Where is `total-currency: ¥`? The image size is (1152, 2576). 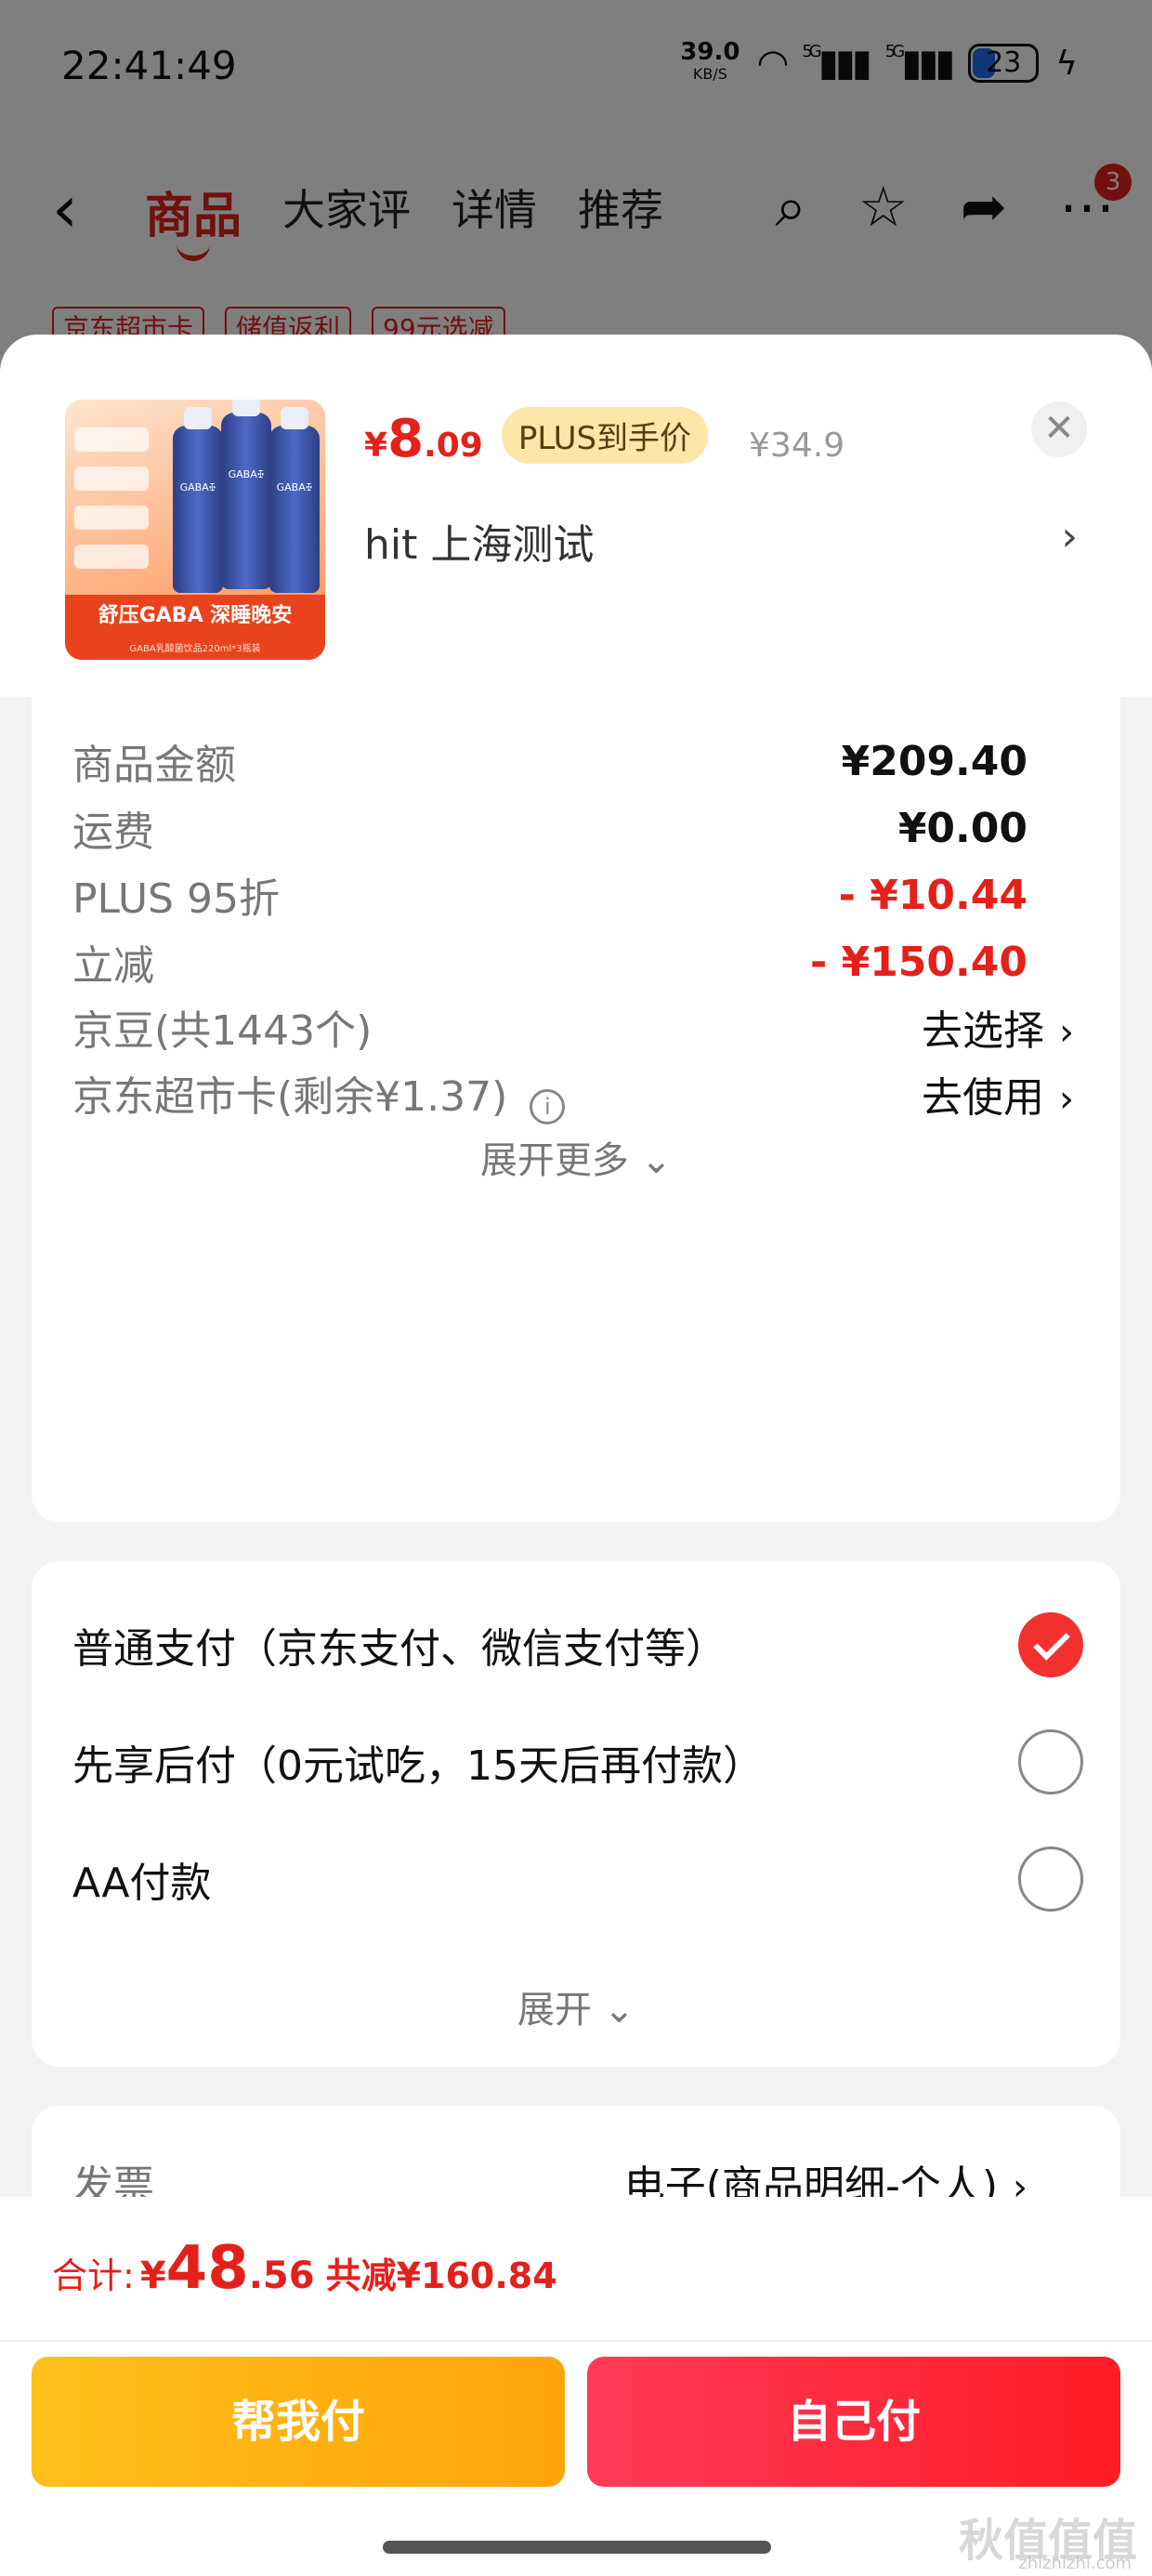
total-currency: ¥ is located at coordinates (152, 2275).